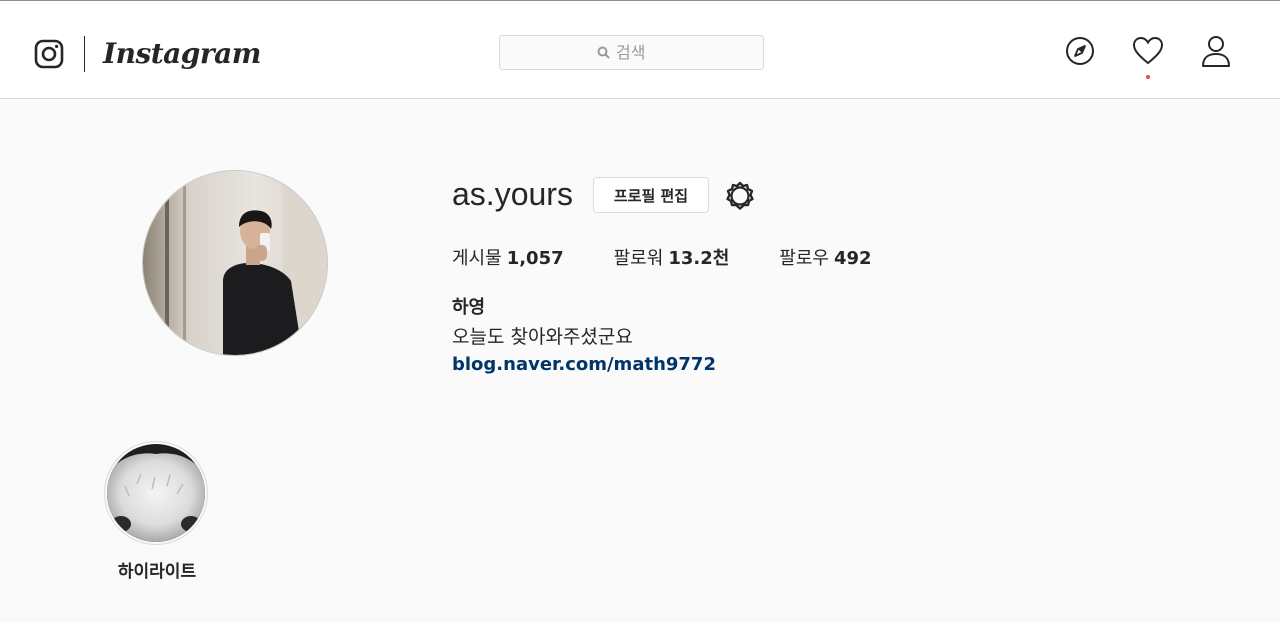 The width and height of the screenshot is (1280, 623). I want to click on profile-avatar, so click(235, 263).